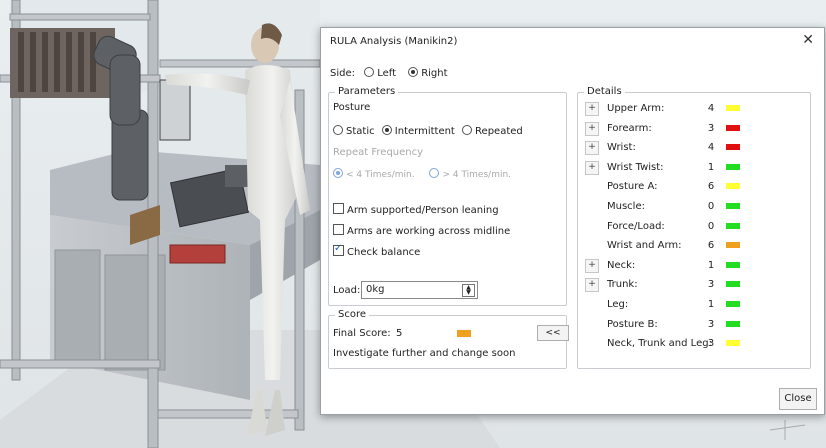 The height and width of the screenshot is (448, 826). What do you see at coordinates (399, 333) in the screenshot?
I see `final-score-value: 5` at bounding box center [399, 333].